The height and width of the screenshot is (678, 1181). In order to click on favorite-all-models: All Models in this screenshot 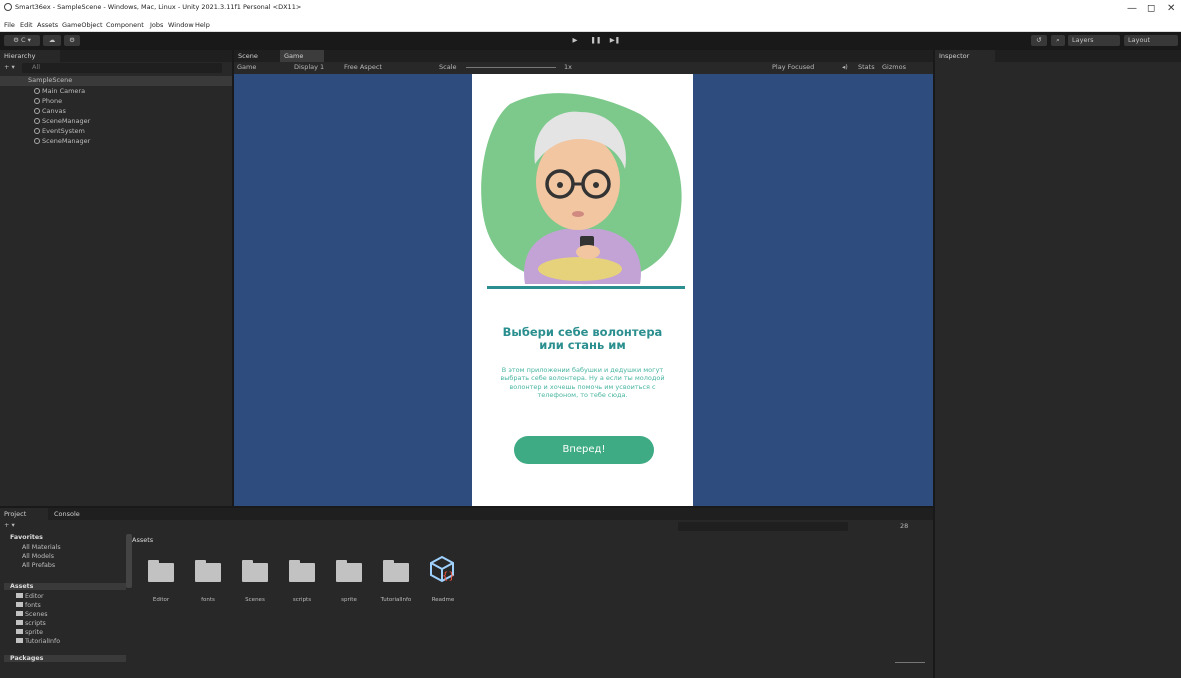, I will do `click(38, 556)`.